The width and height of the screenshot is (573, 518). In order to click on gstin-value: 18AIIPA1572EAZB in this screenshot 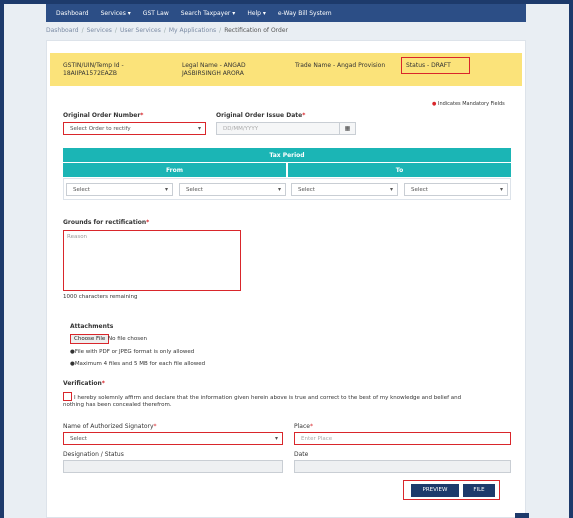, I will do `click(90, 73)`.